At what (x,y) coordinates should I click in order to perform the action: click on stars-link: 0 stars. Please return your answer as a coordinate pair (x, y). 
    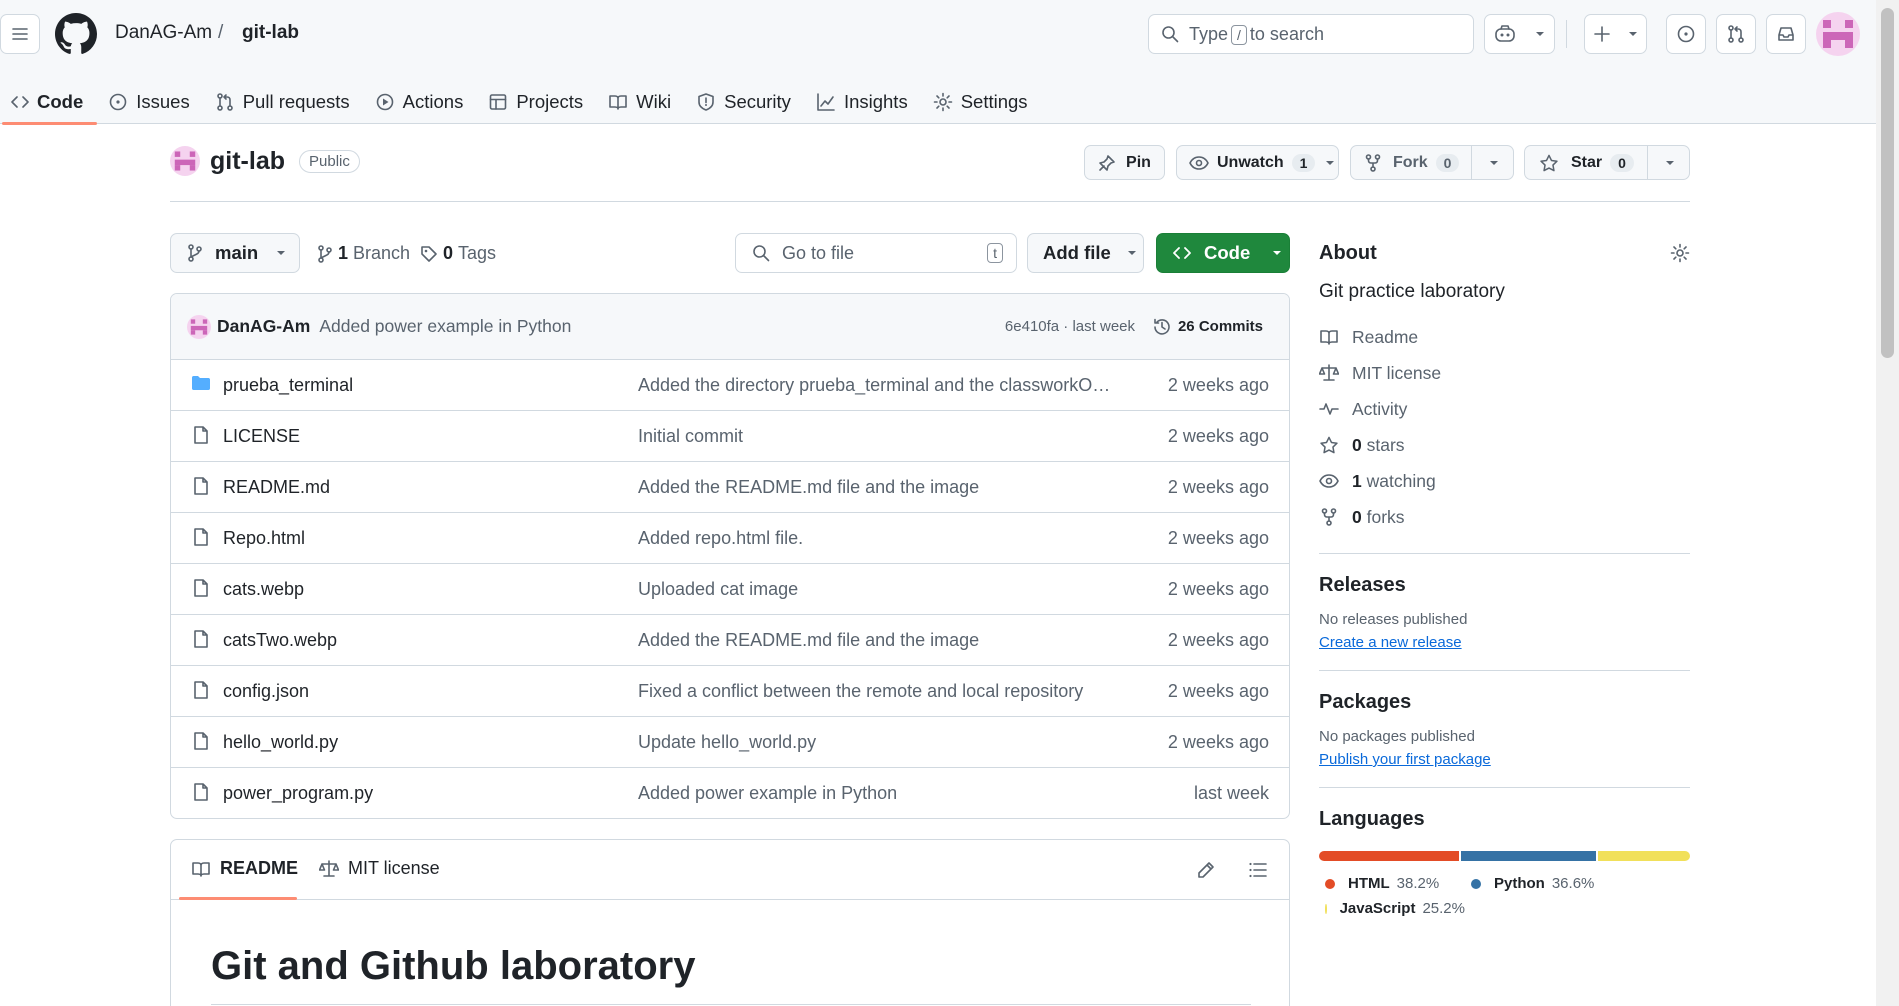
    Looking at the image, I should click on (1504, 445).